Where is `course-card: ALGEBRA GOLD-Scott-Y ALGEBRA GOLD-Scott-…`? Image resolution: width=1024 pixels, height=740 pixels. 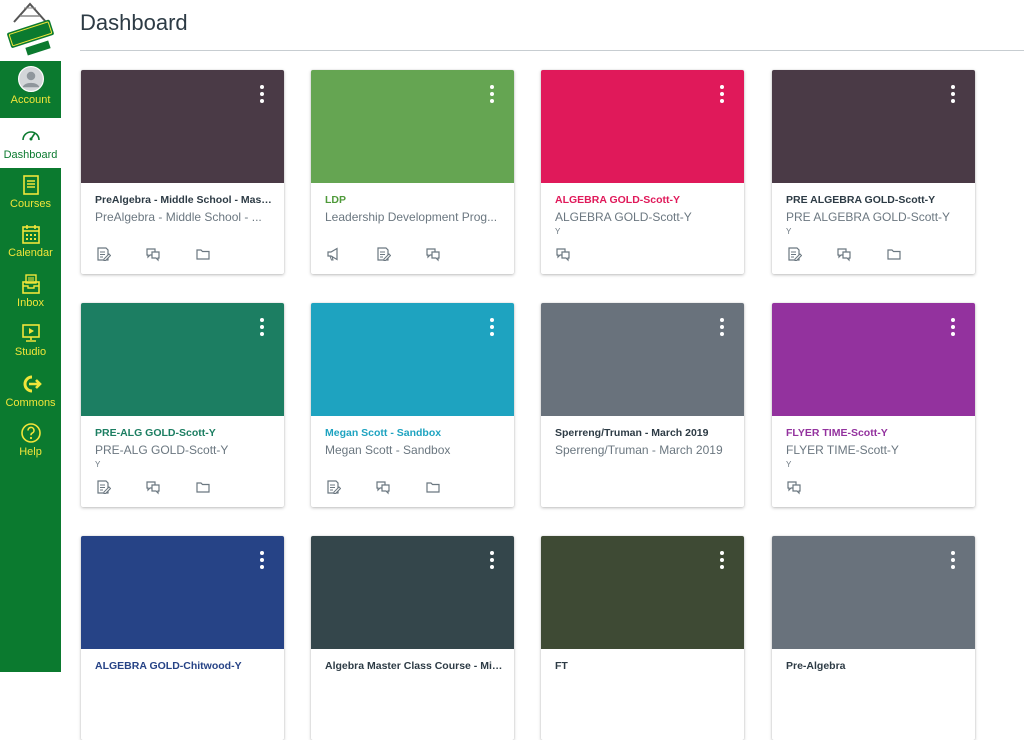 course-card: ALGEBRA GOLD-Scott-Y ALGEBRA GOLD-Scott-… is located at coordinates (642, 172).